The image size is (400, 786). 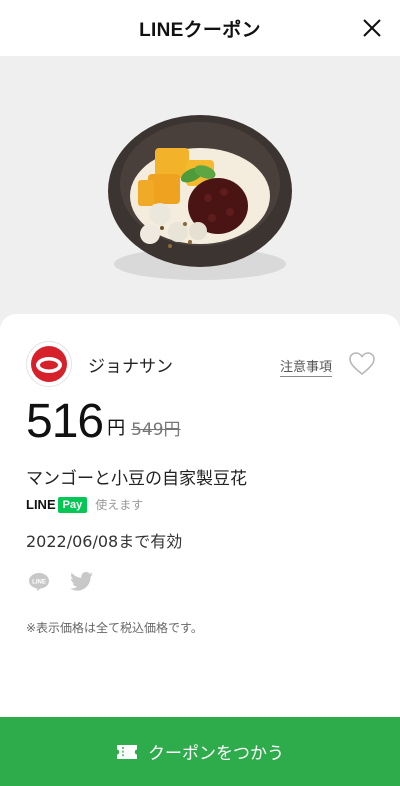 I want to click on payment-row: LINE Pay 使えます, so click(x=84, y=504).